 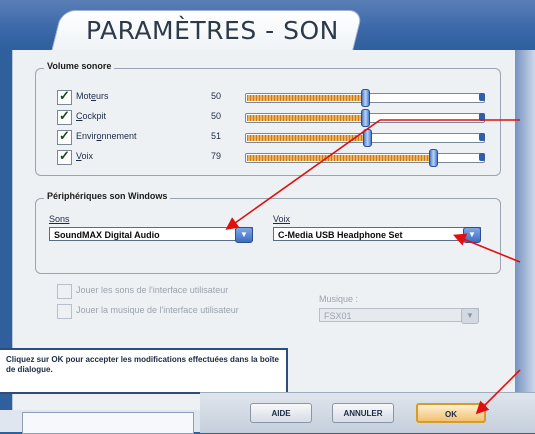 I want to click on volume-label: Cockpit, so click(x=91, y=116).